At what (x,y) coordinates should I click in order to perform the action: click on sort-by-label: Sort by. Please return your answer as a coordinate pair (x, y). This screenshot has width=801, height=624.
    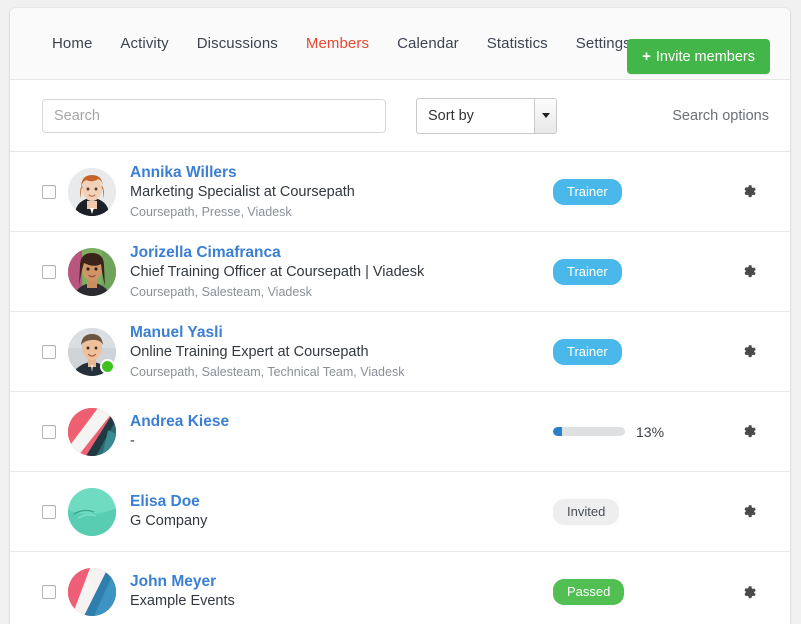
    Looking at the image, I should click on (451, 115).